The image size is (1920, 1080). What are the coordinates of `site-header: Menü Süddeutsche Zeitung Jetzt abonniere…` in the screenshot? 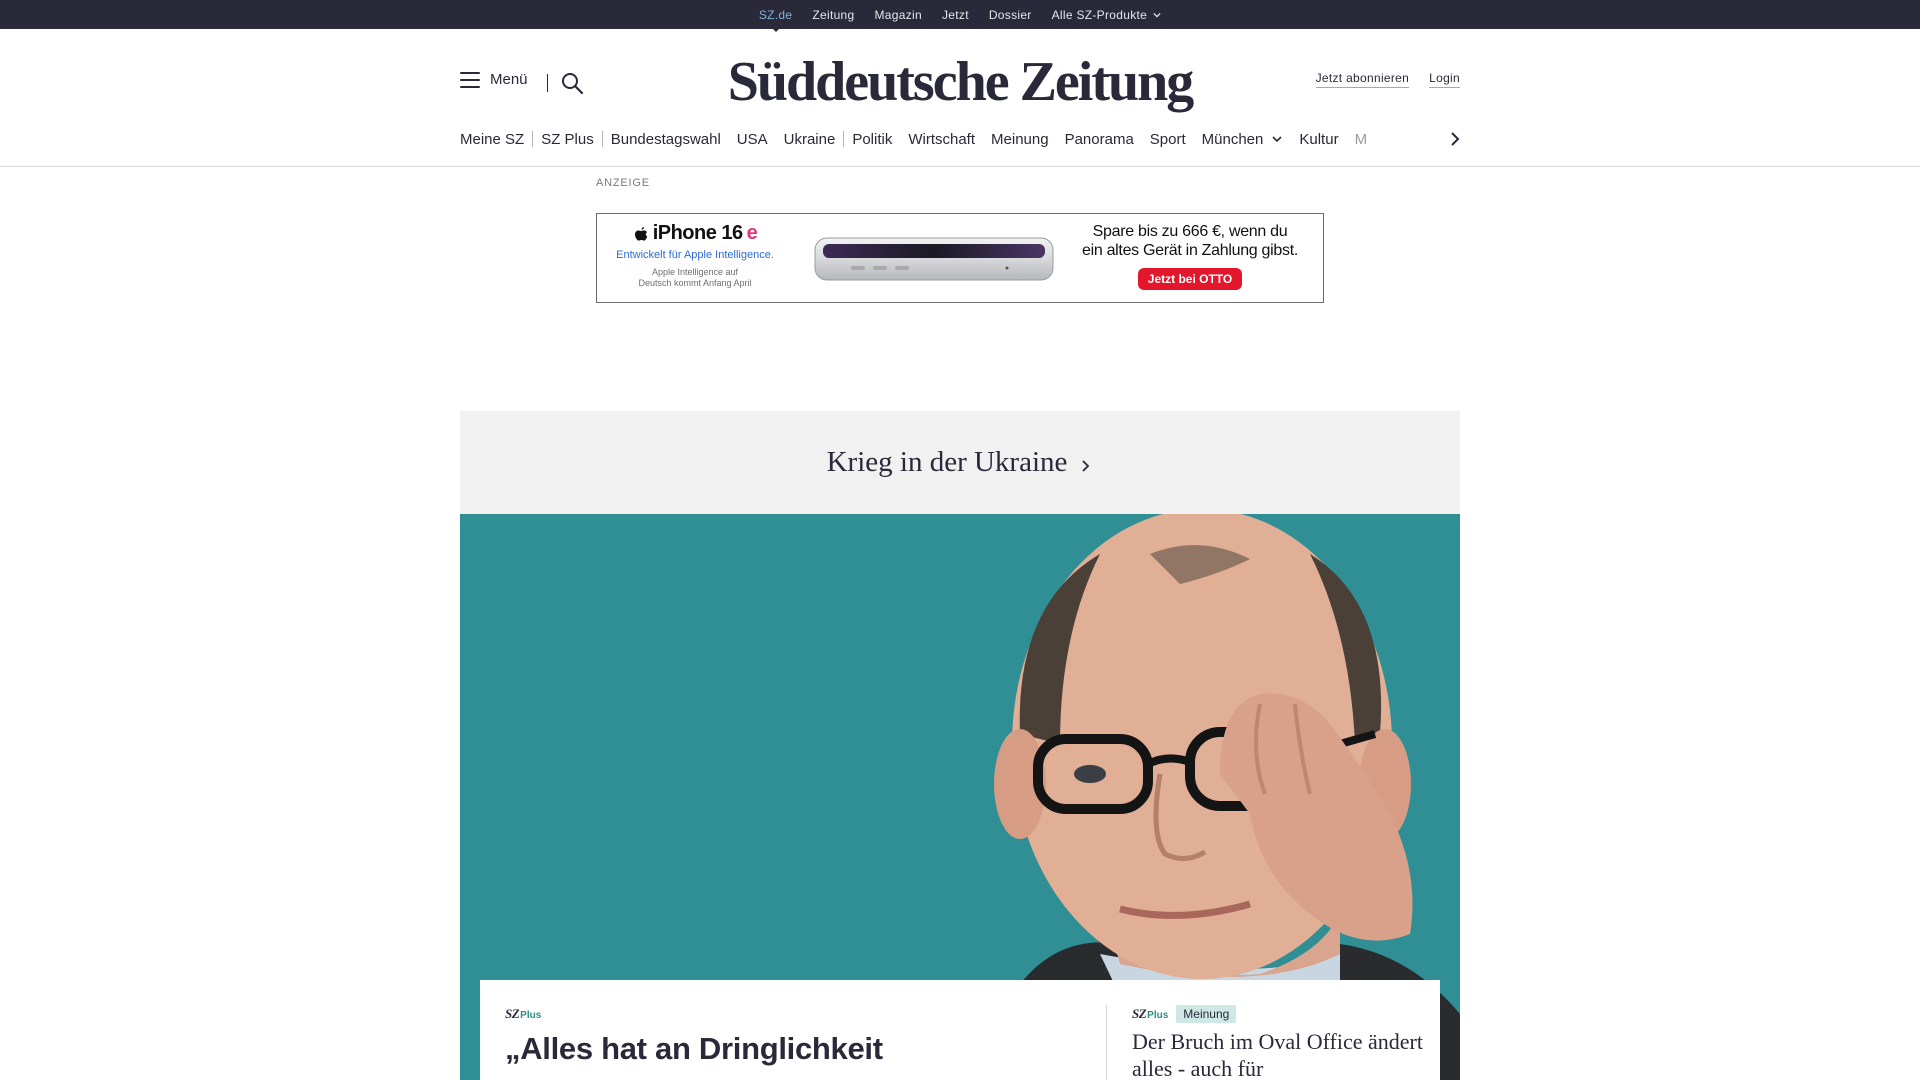 It's located at (960, 98).